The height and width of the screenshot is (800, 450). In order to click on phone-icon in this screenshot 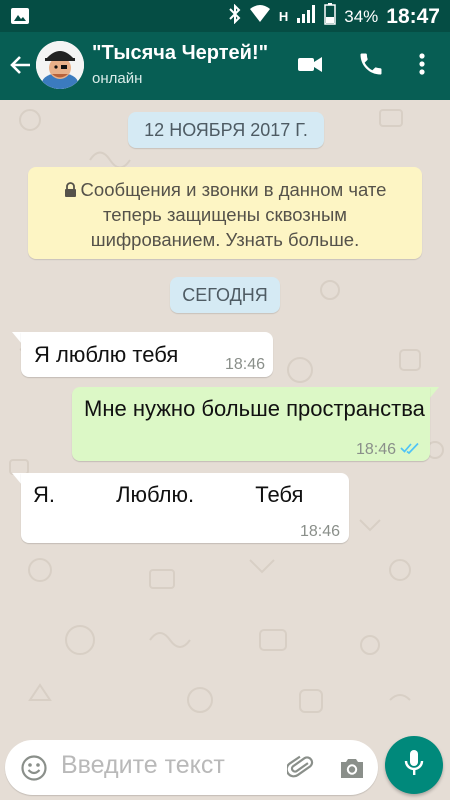, I will do `click(371, 66)`.